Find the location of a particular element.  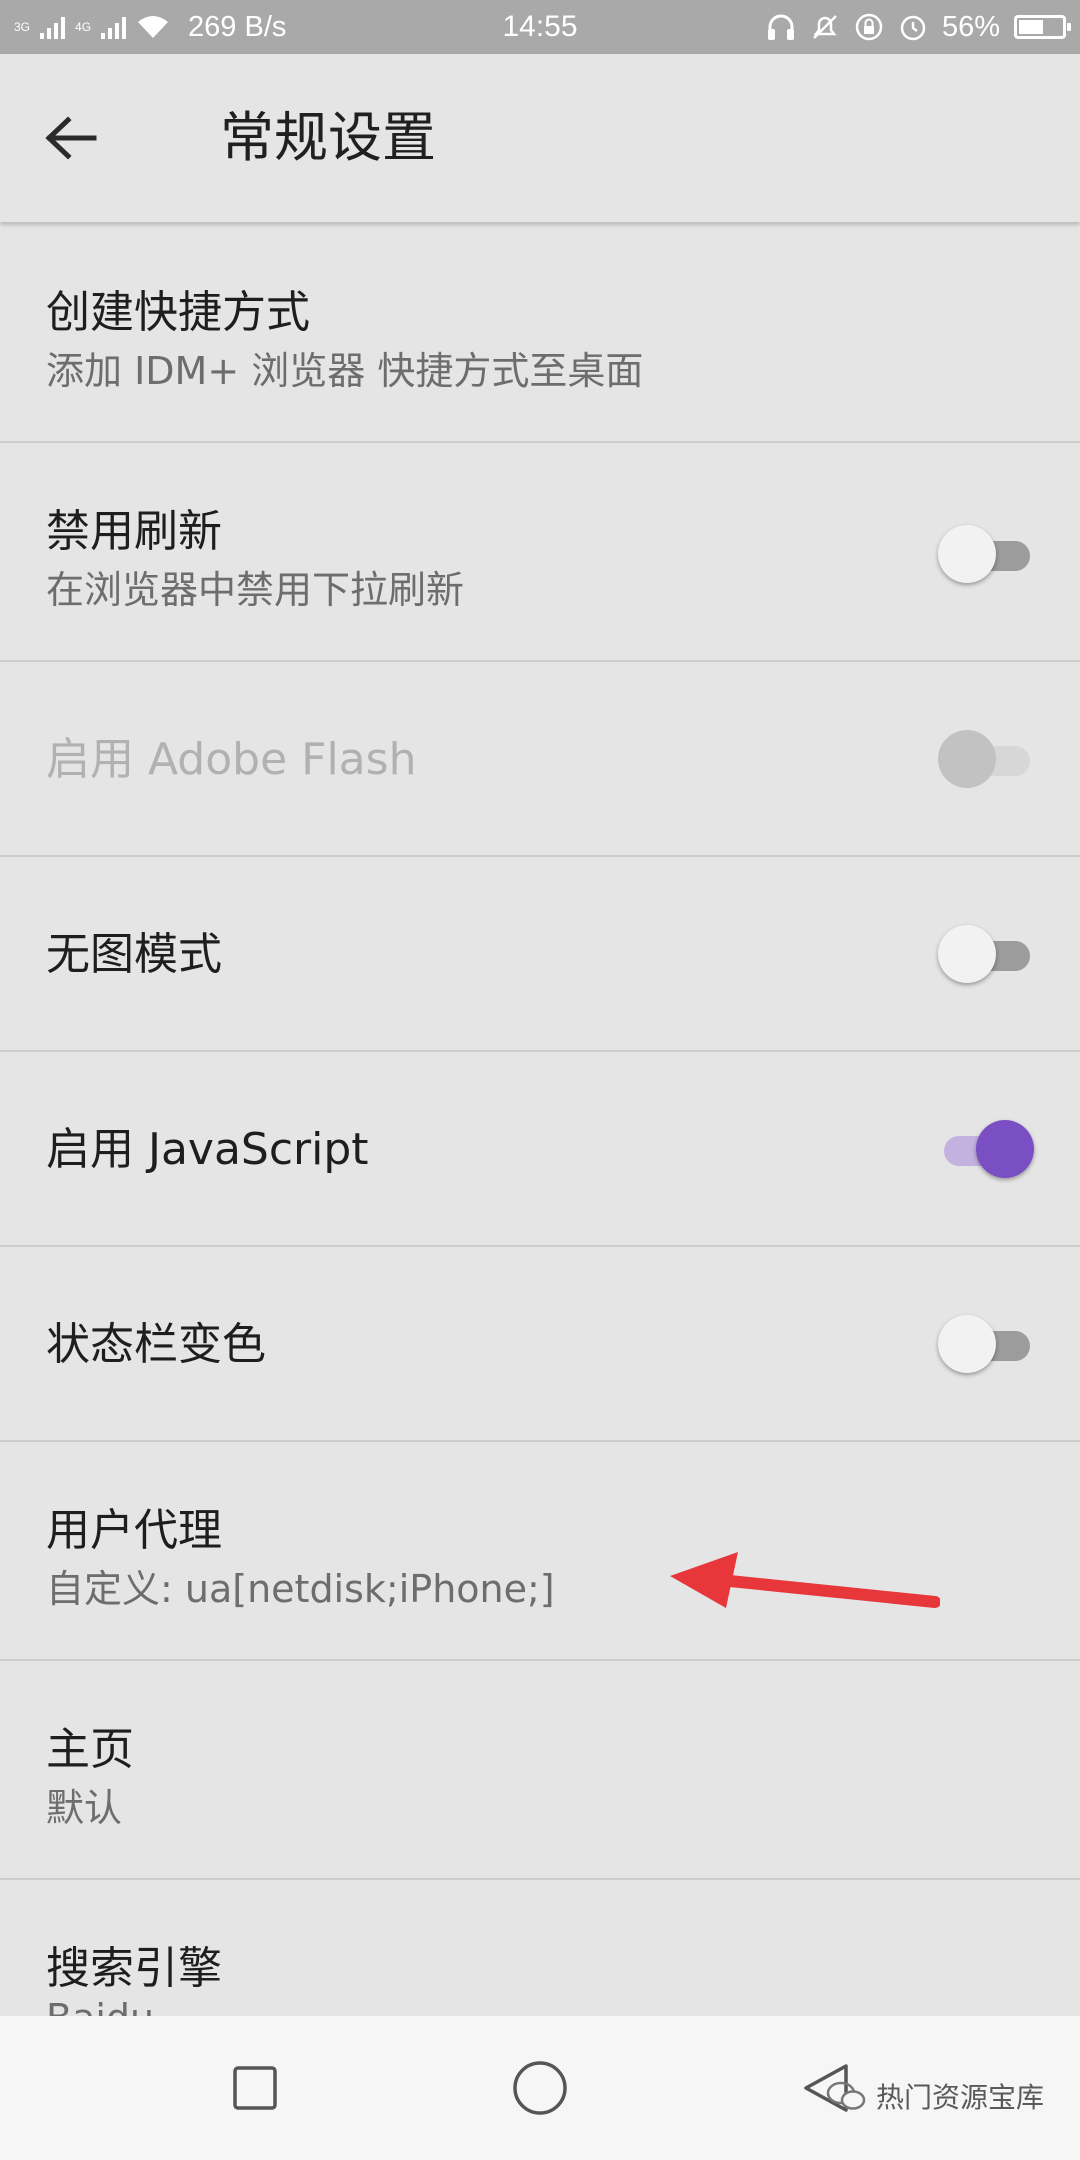

javascript-toggle is located at coordinates (986, 1149).